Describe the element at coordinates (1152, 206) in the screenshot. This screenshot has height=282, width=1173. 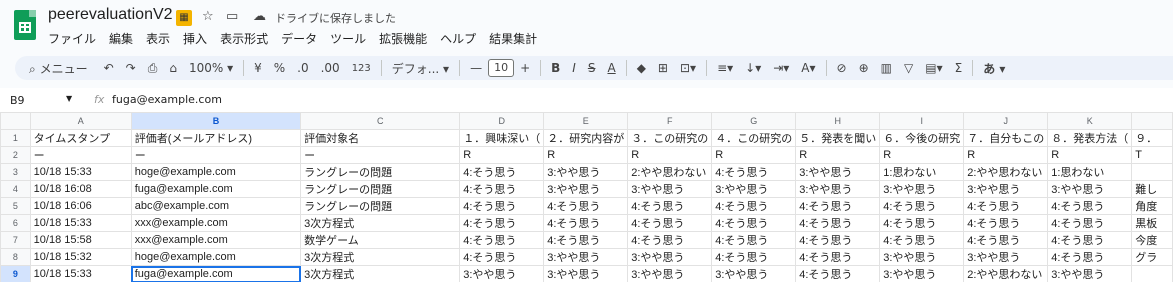
I see `cell: 角度` at that location.